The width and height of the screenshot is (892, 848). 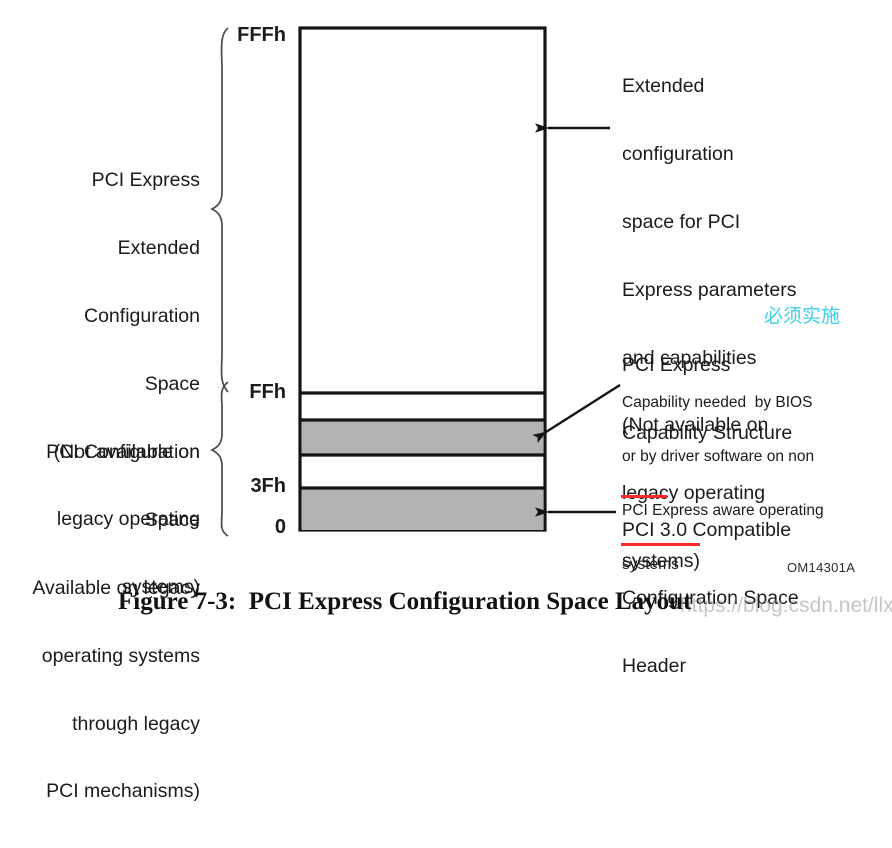 What do you see at coordinates (142, 315) in the screenshot?
I see `left-label-extended-line-3: Configuration` at bounding box center [142, 315].